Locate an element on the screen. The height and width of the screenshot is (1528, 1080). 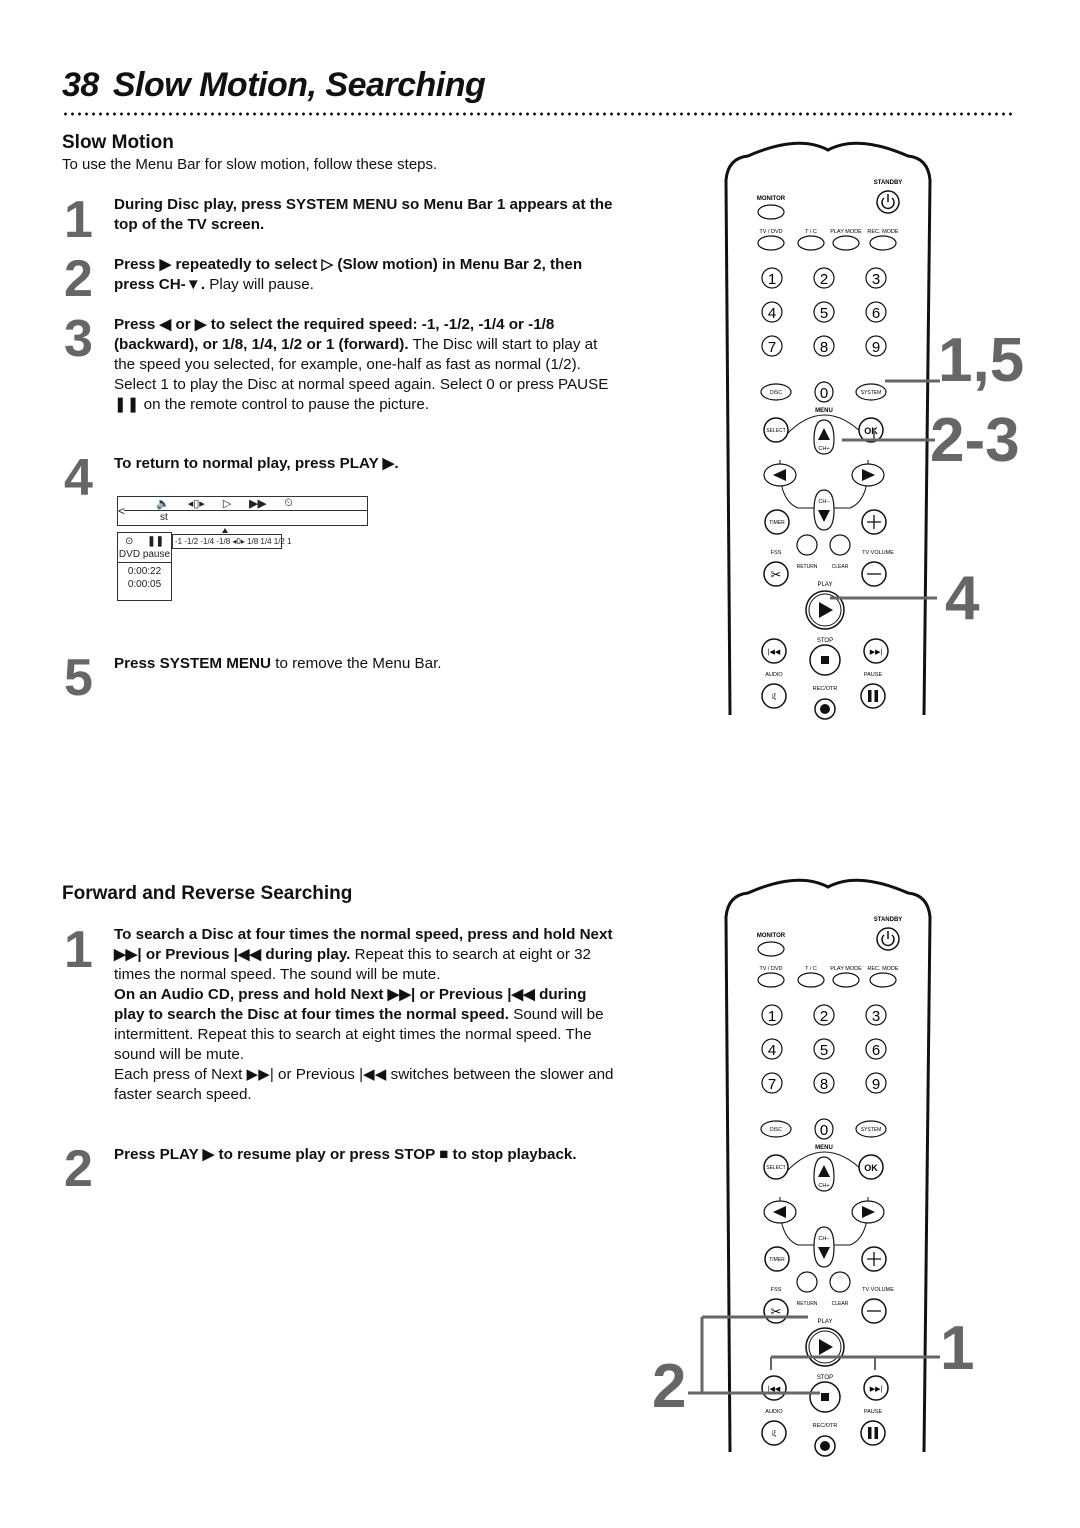
callout-search-step-1: 1 is located at coordinates (957, 1348).